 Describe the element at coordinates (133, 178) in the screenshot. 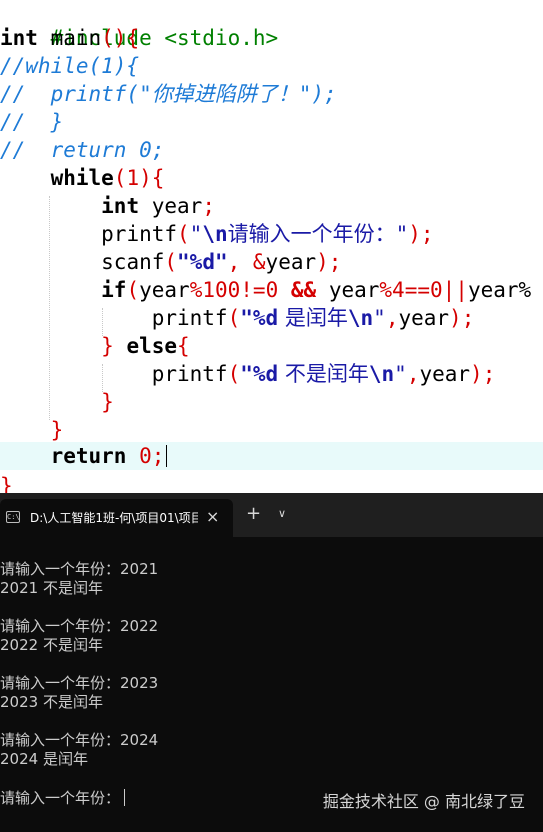

I see `number-literal: 1` at that location.